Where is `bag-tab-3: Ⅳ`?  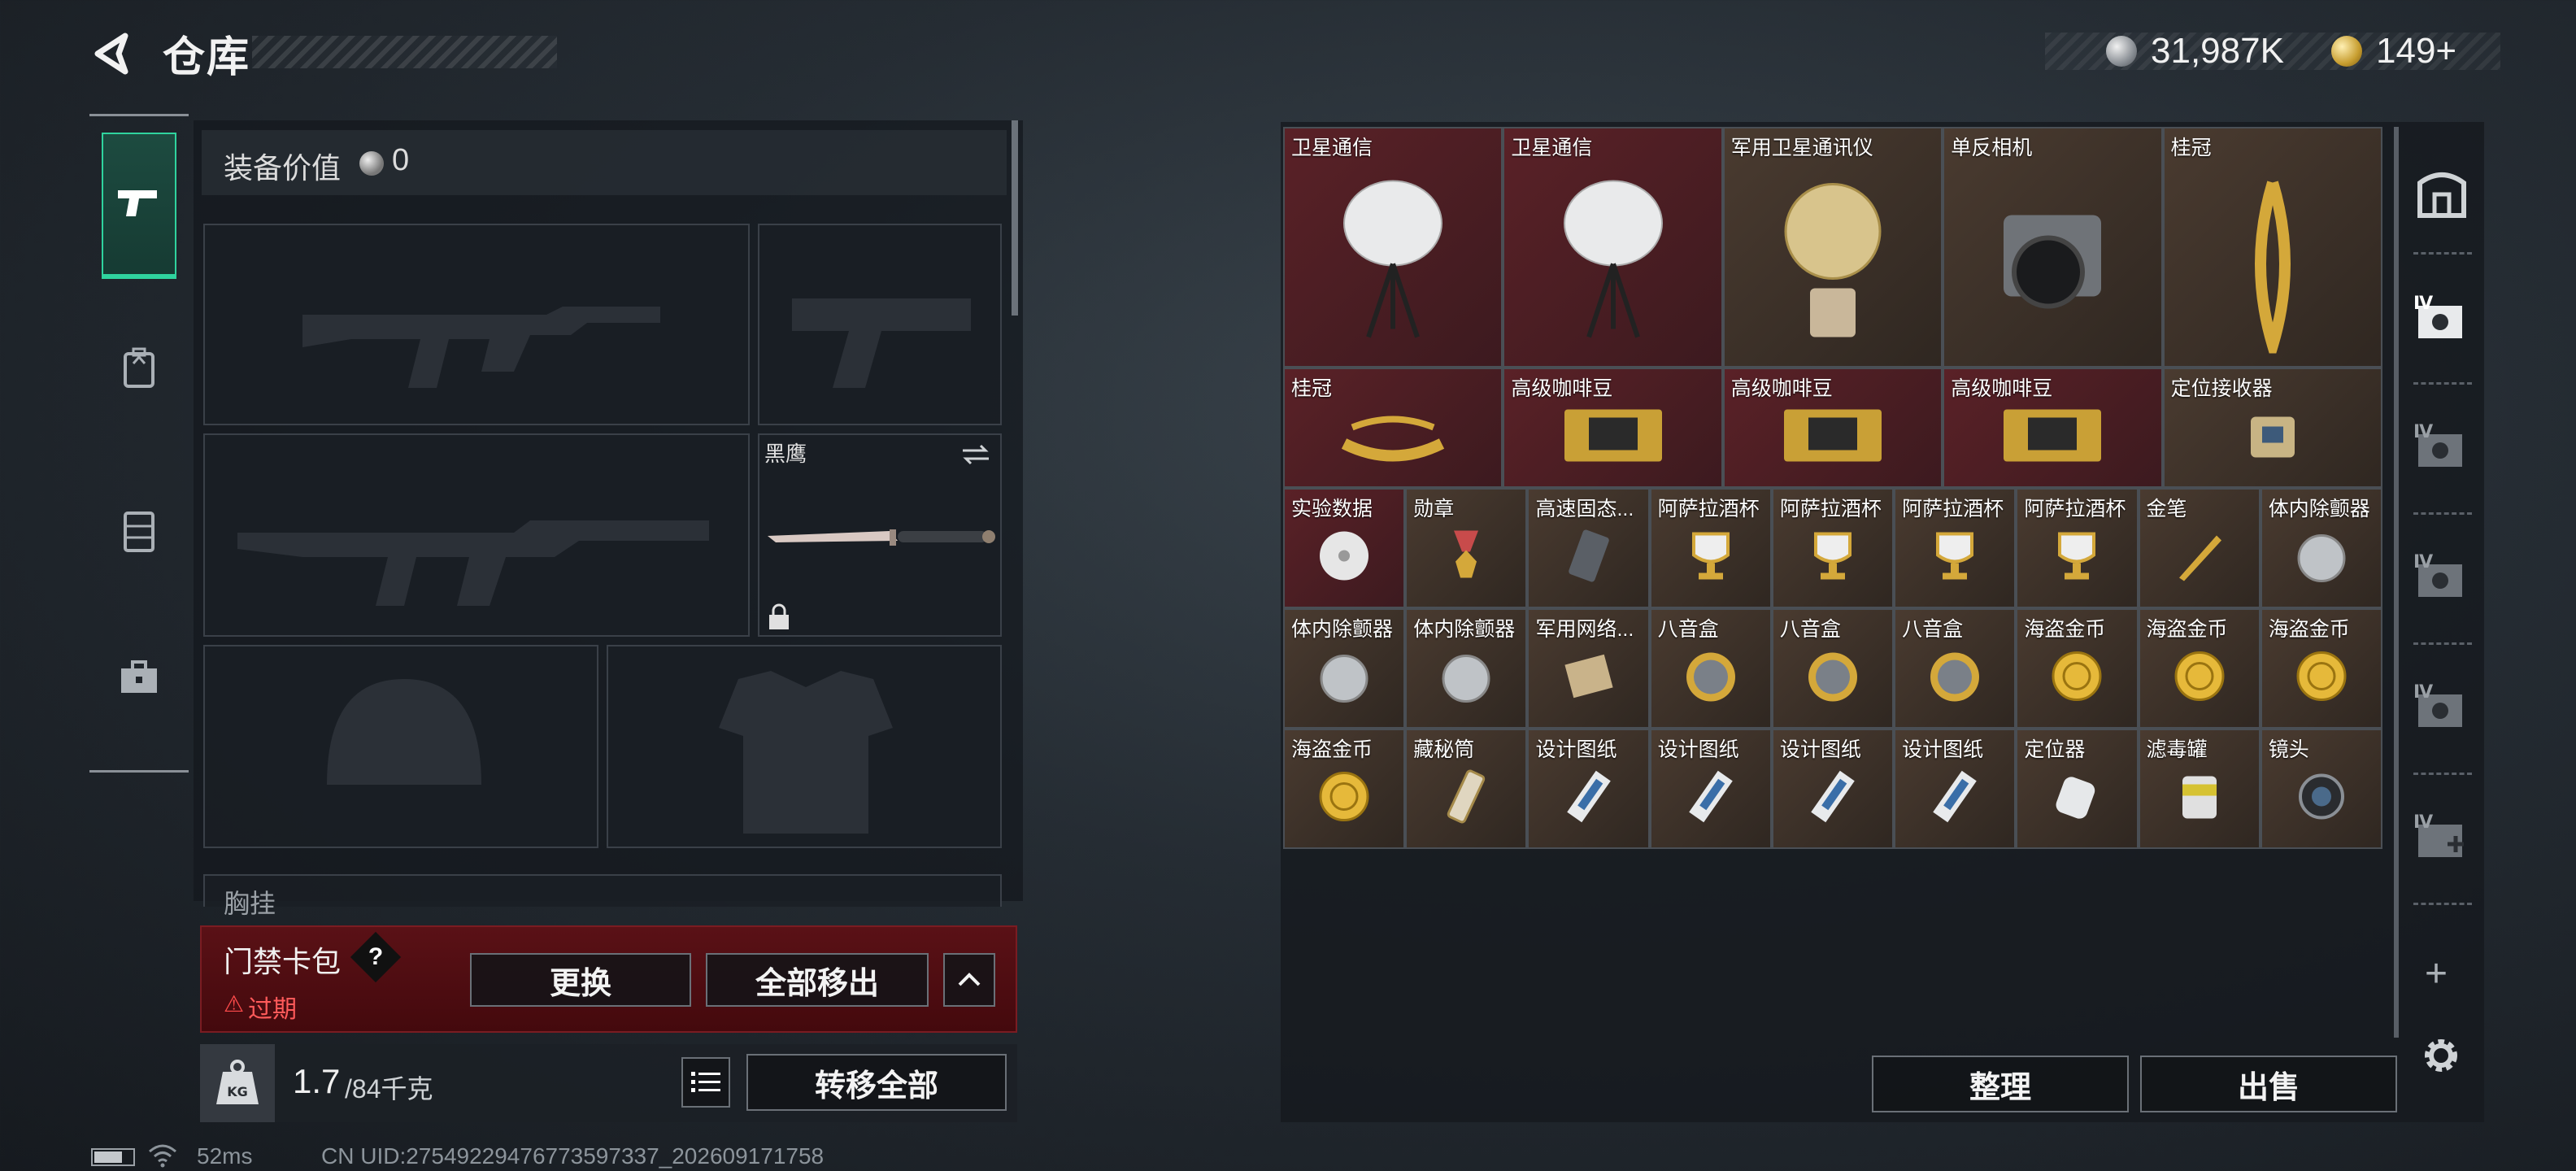
bag-tab-3: Ⅳ is located at coordinates (2442, 578).